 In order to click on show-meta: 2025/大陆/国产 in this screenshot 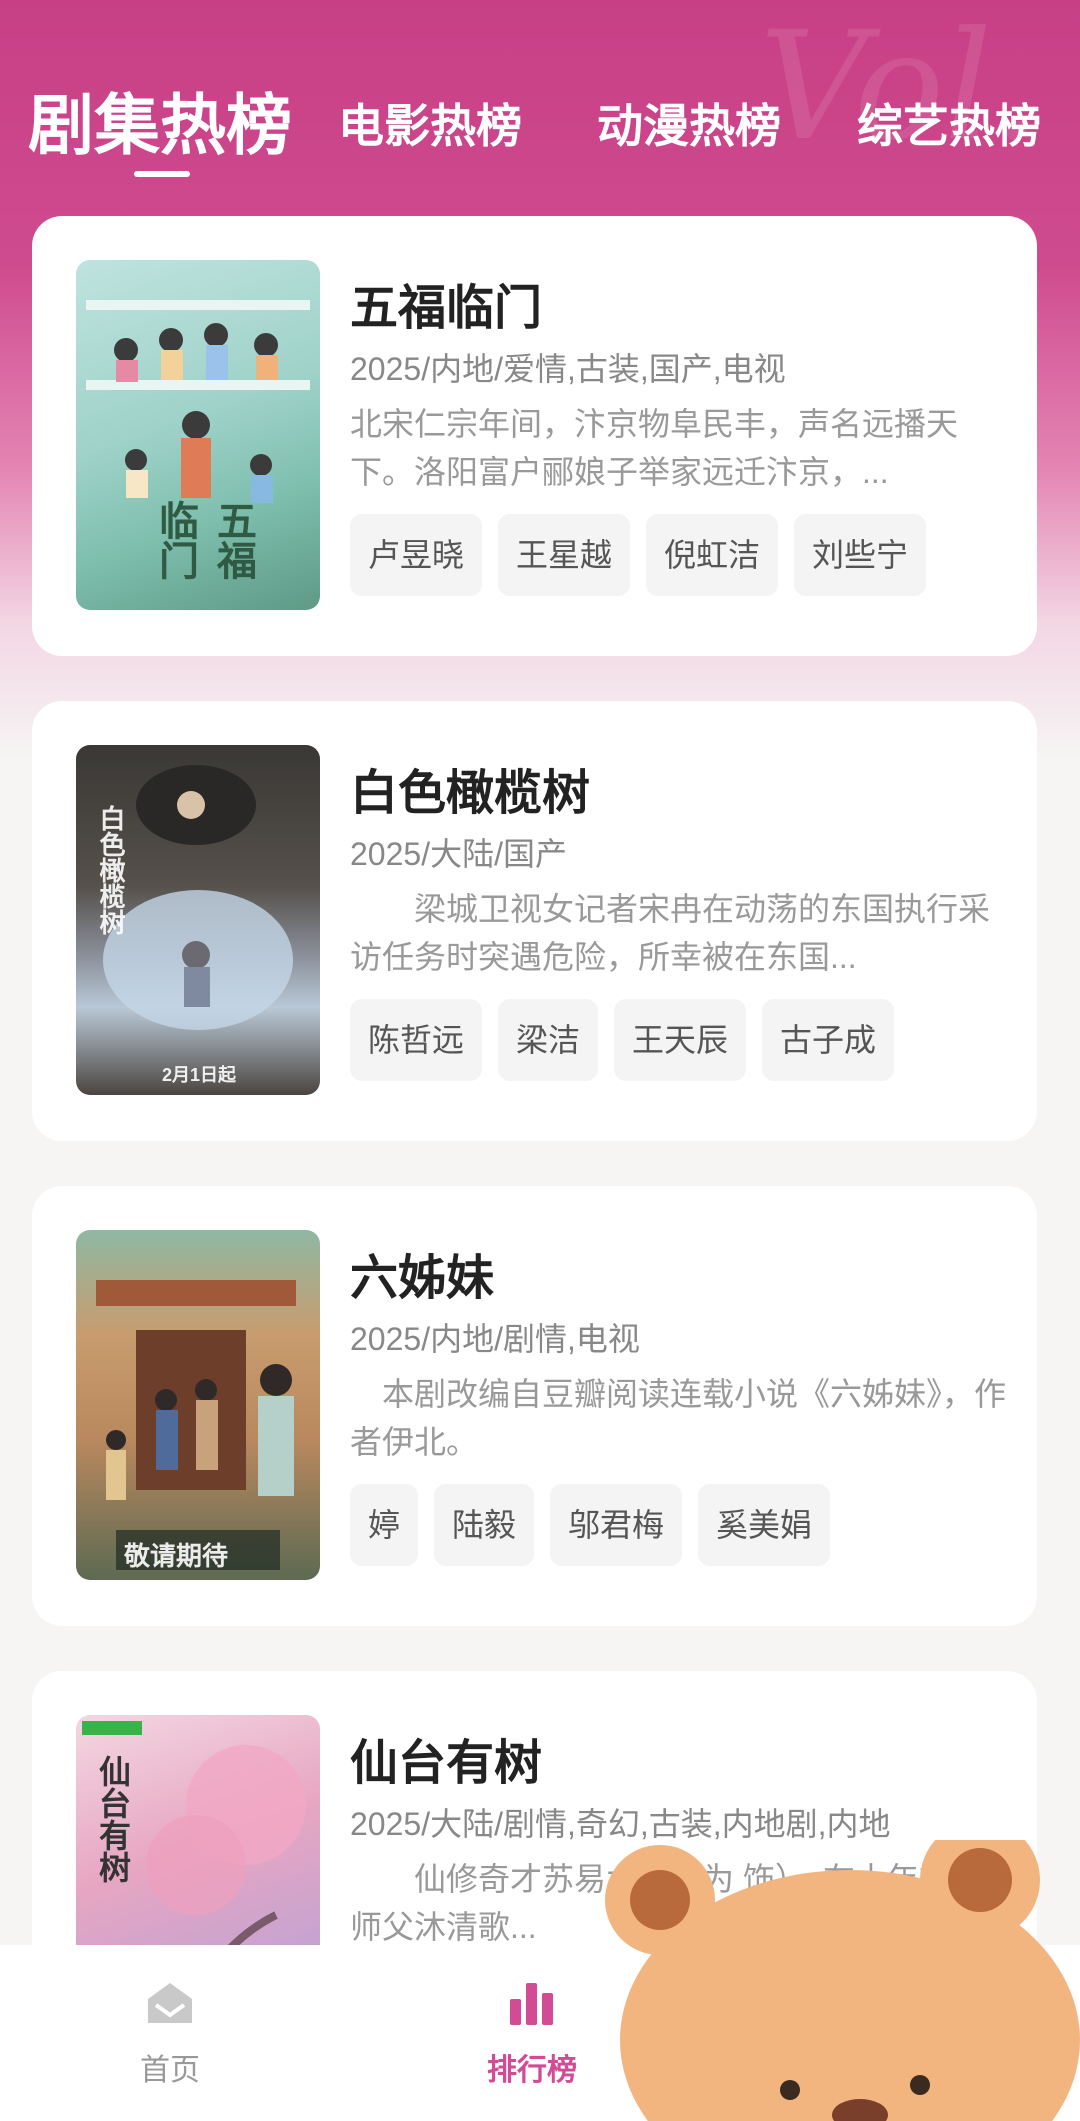, I will do `click(458, 854)`.